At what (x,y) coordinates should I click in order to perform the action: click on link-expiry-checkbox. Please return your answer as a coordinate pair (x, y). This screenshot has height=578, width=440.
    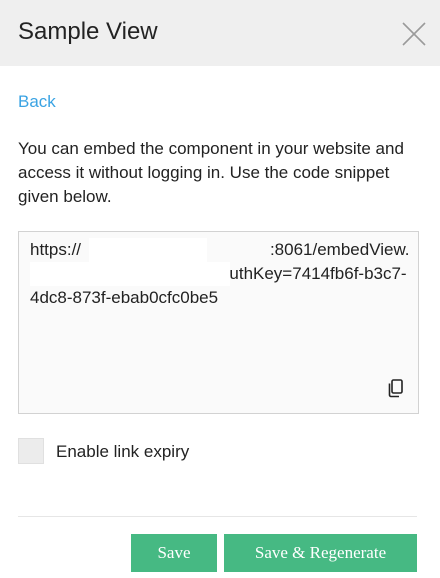
    Looking at the image, I should click on (31, 451).